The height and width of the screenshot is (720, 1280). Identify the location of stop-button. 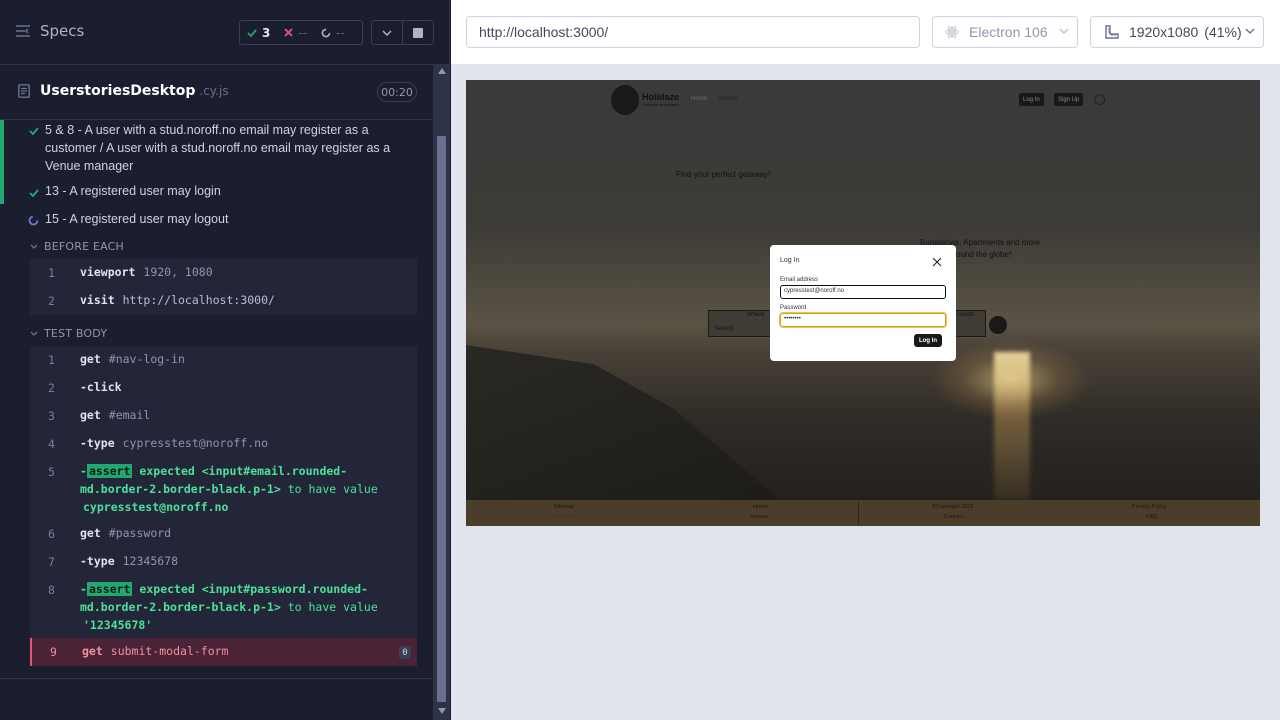
(418, 32).